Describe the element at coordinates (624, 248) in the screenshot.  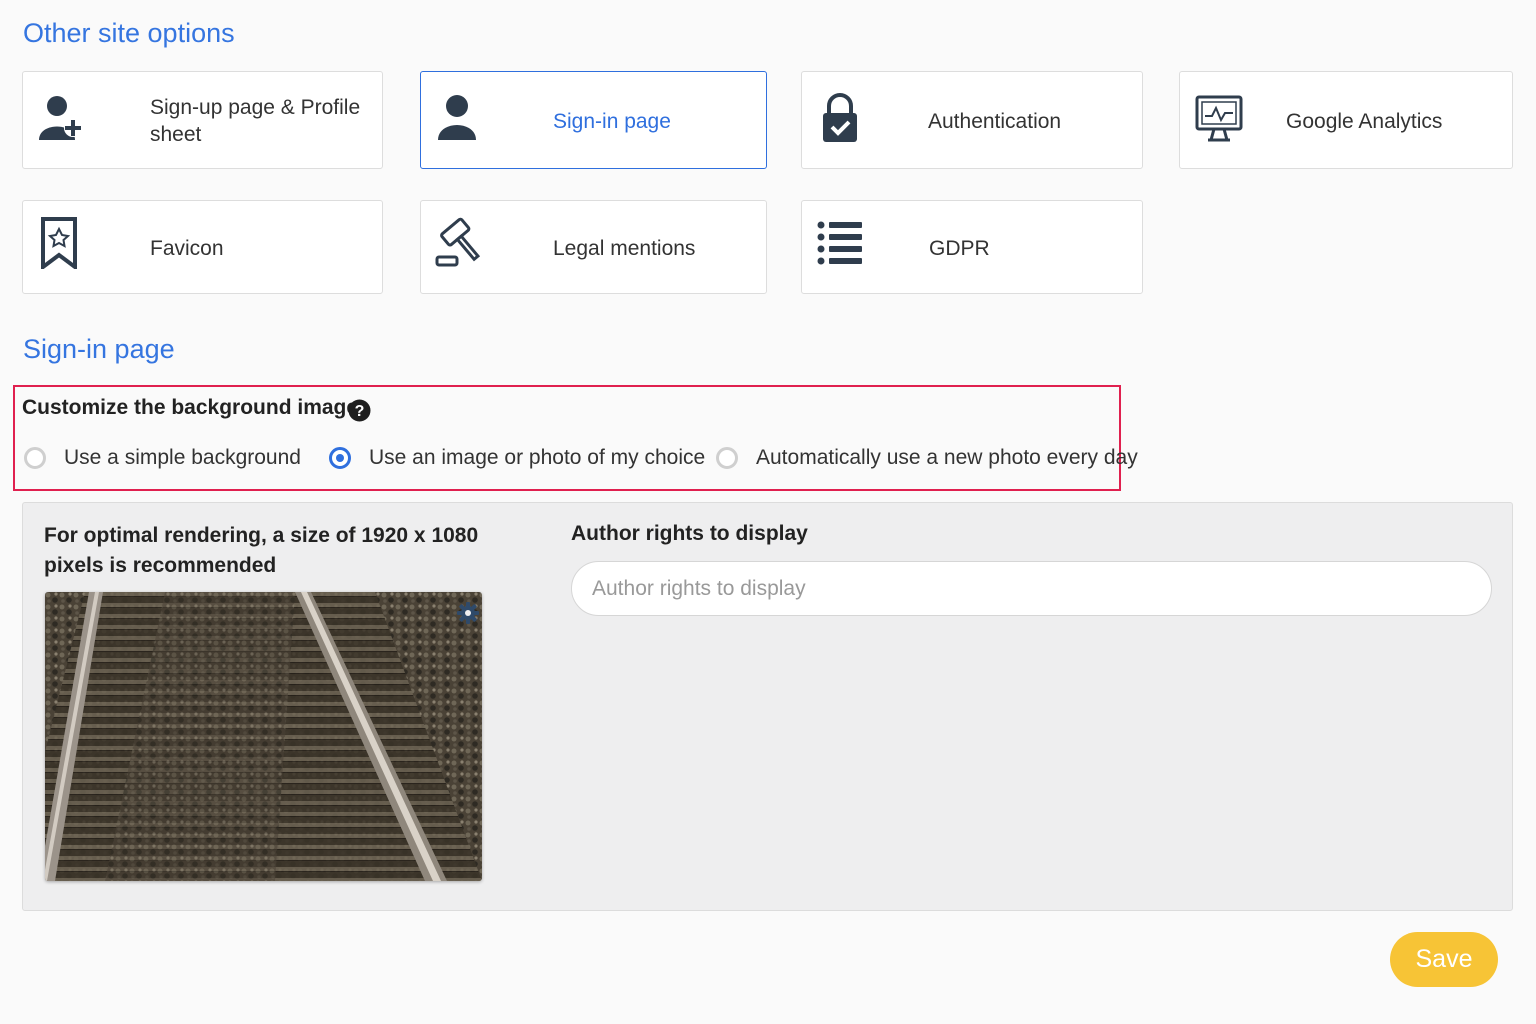
I see `option-label-legal-mentions: Legal mentions` at that location.